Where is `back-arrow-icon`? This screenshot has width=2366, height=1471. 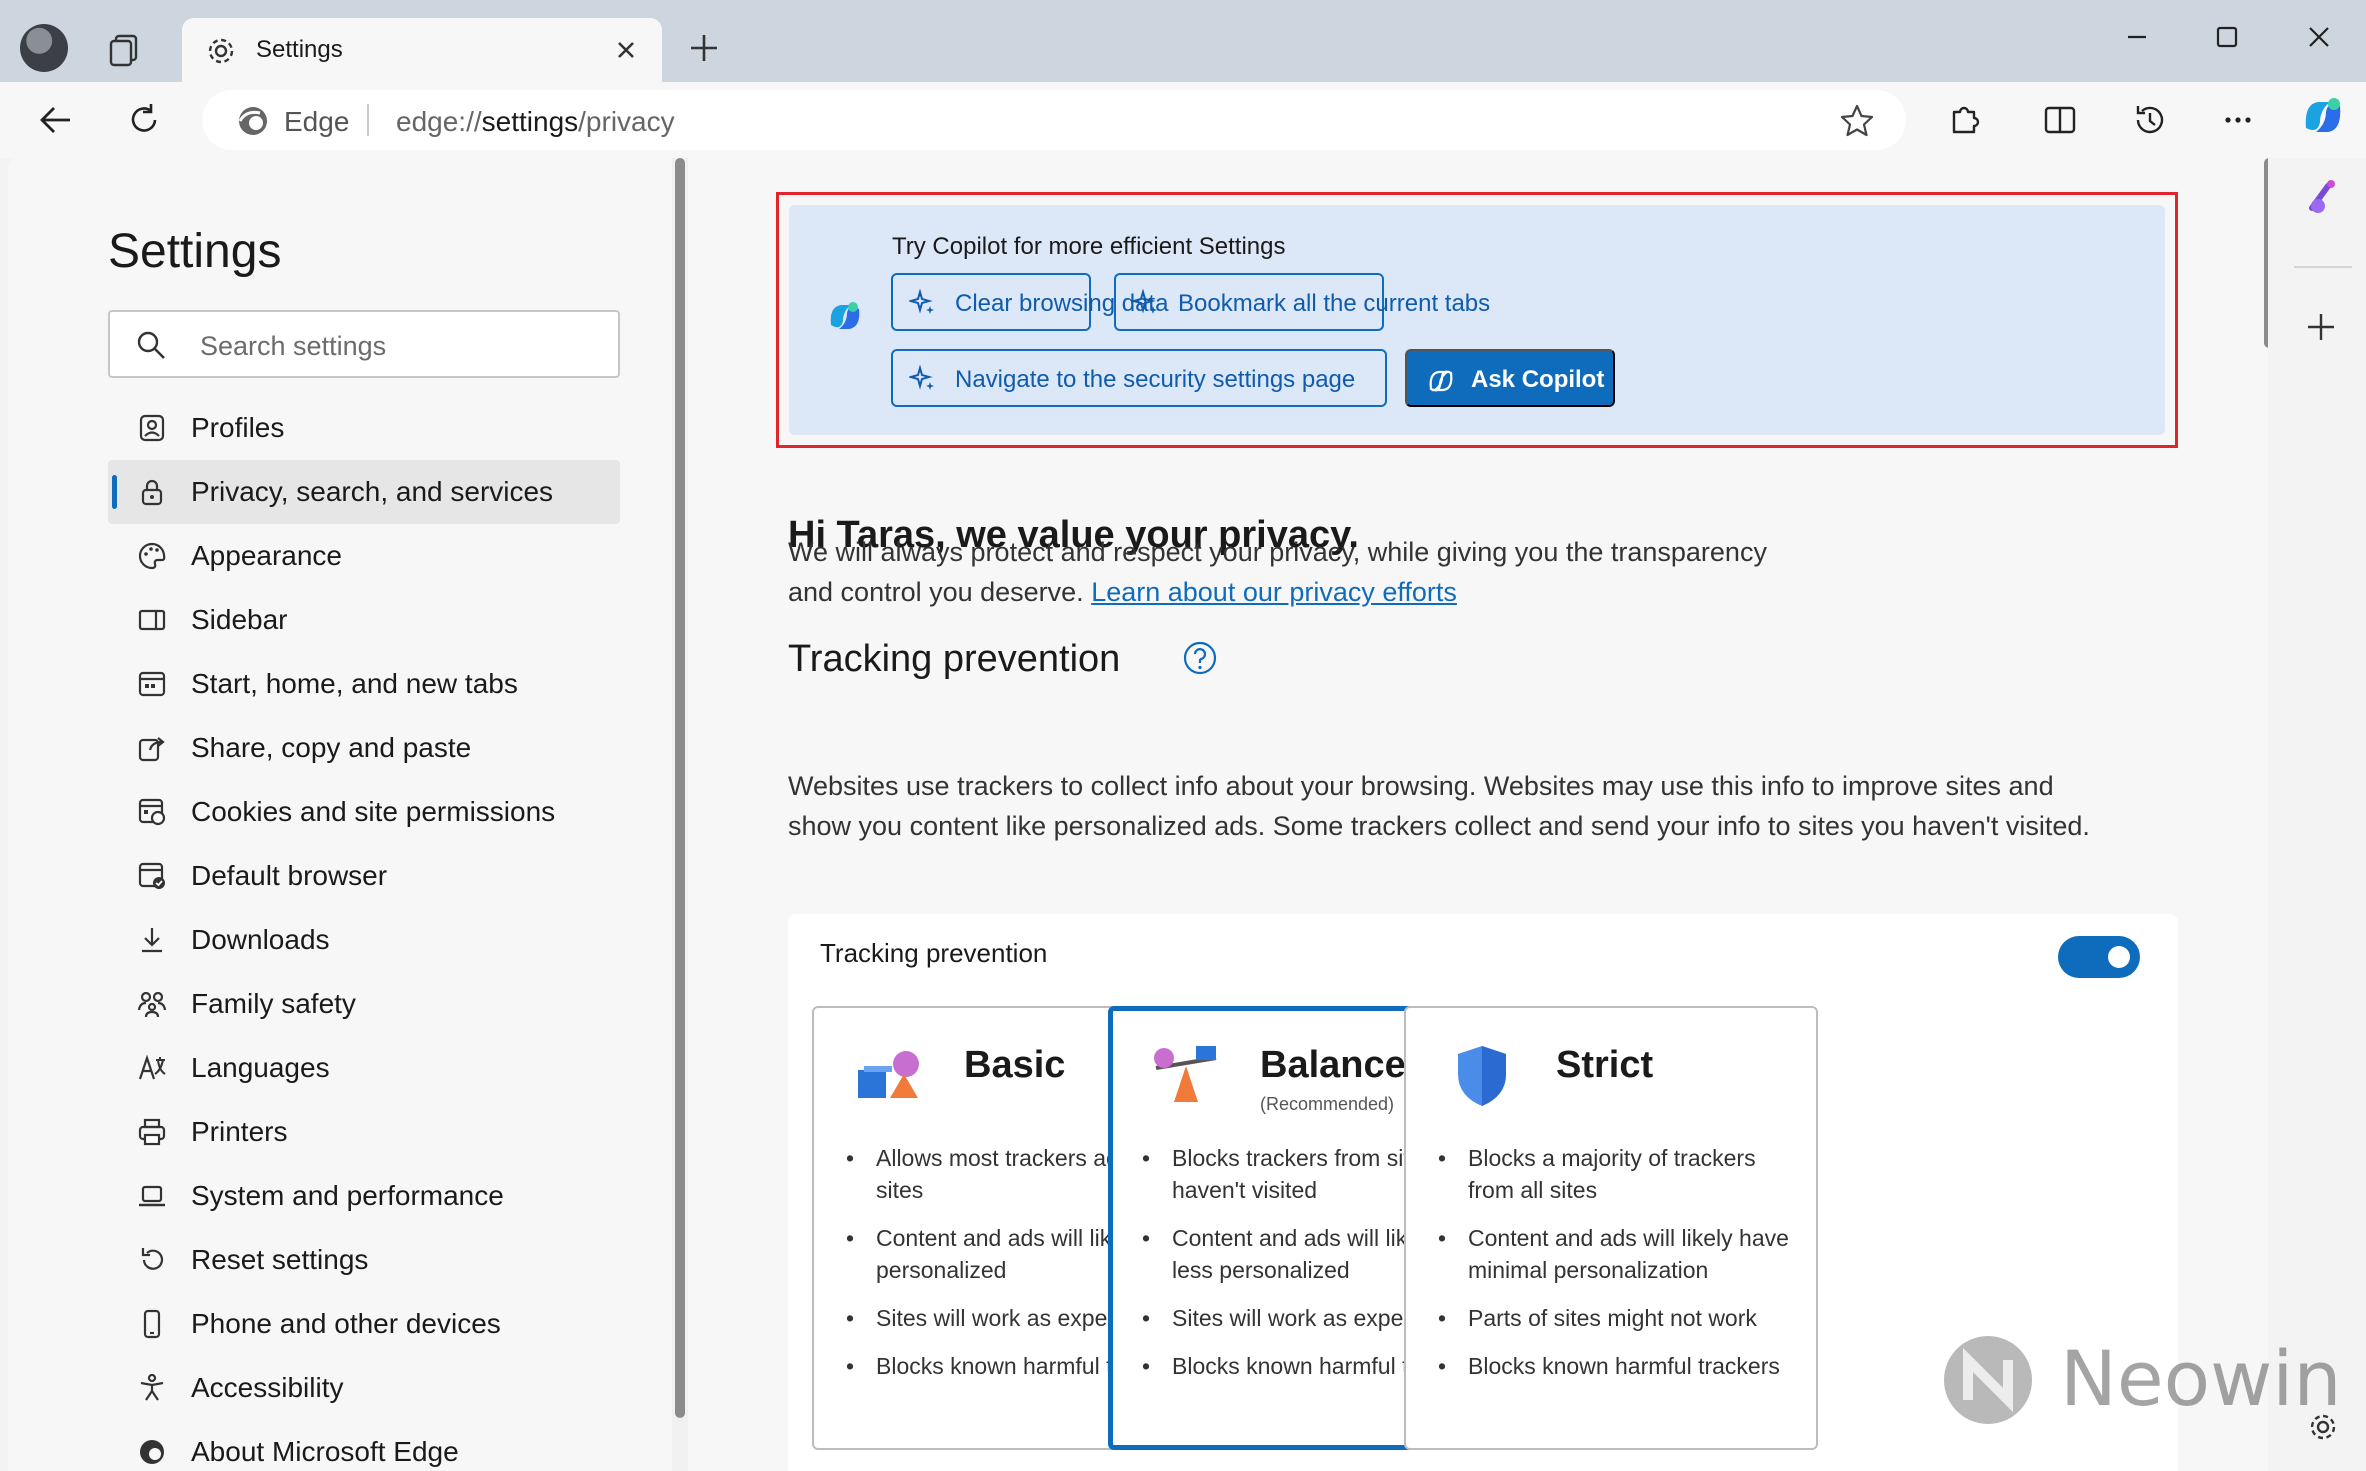
back-arrow-icon is located at coordinates (56, 120).